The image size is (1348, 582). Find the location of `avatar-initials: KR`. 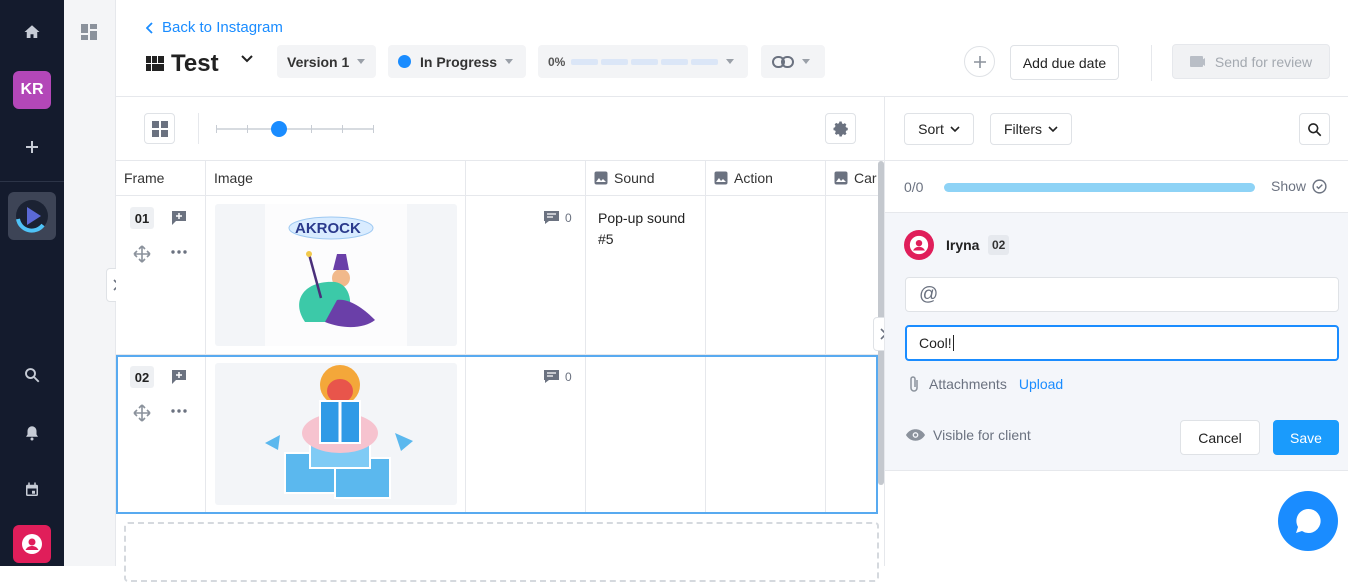

avatar-initials: KR is located at coordinates (32, 89).